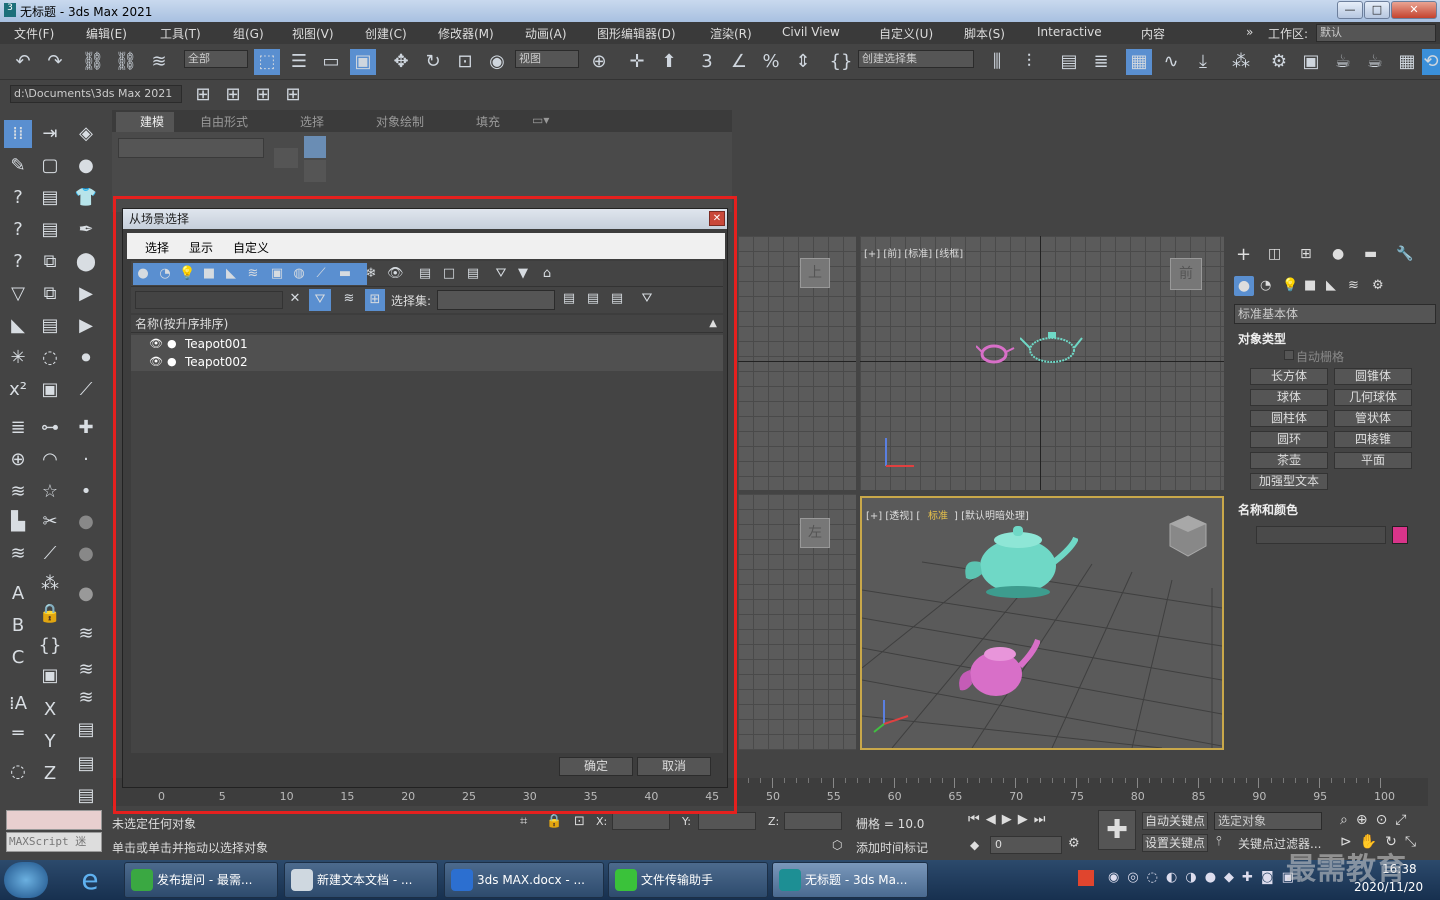  I want to click on question2-icon: ?, so click(18, 230).